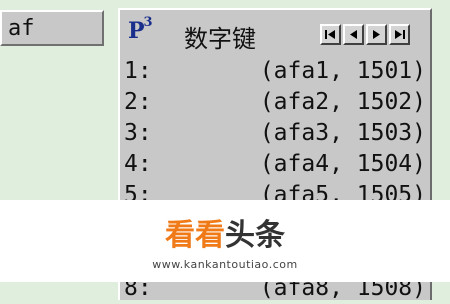 The height and width of the screenshot is (304, 450). I want to click on ime-logo: P3, so click(140, 29).